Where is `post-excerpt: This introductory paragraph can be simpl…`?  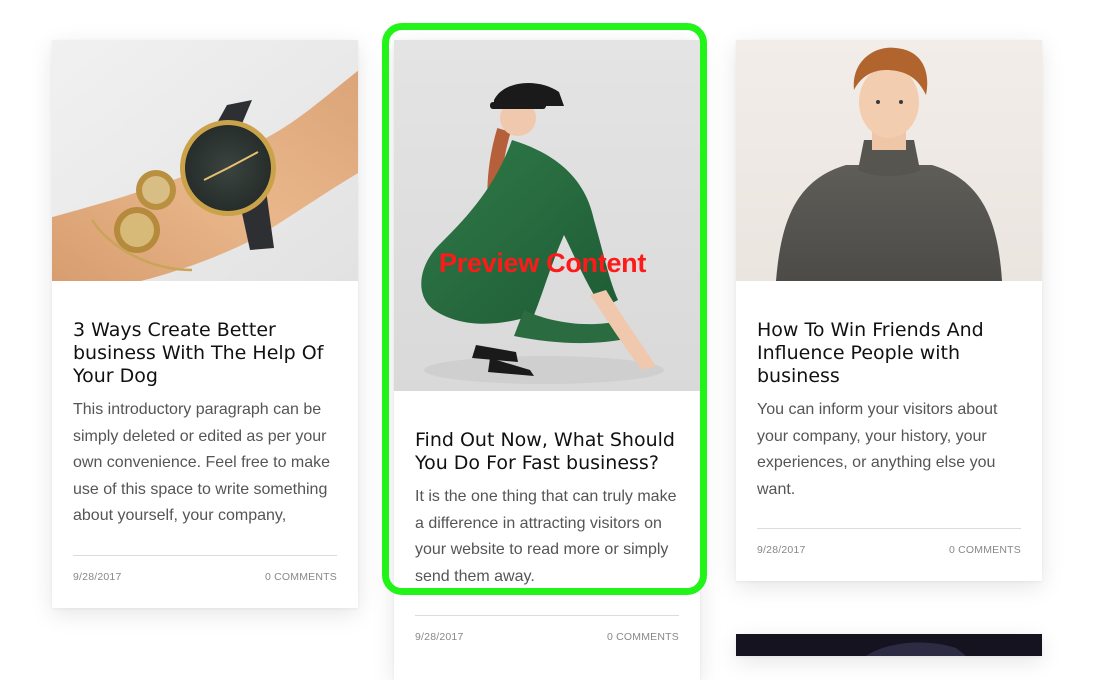 post-excerpt: This introductory paragraph can be simpl… is located at coordinates (202, 462).